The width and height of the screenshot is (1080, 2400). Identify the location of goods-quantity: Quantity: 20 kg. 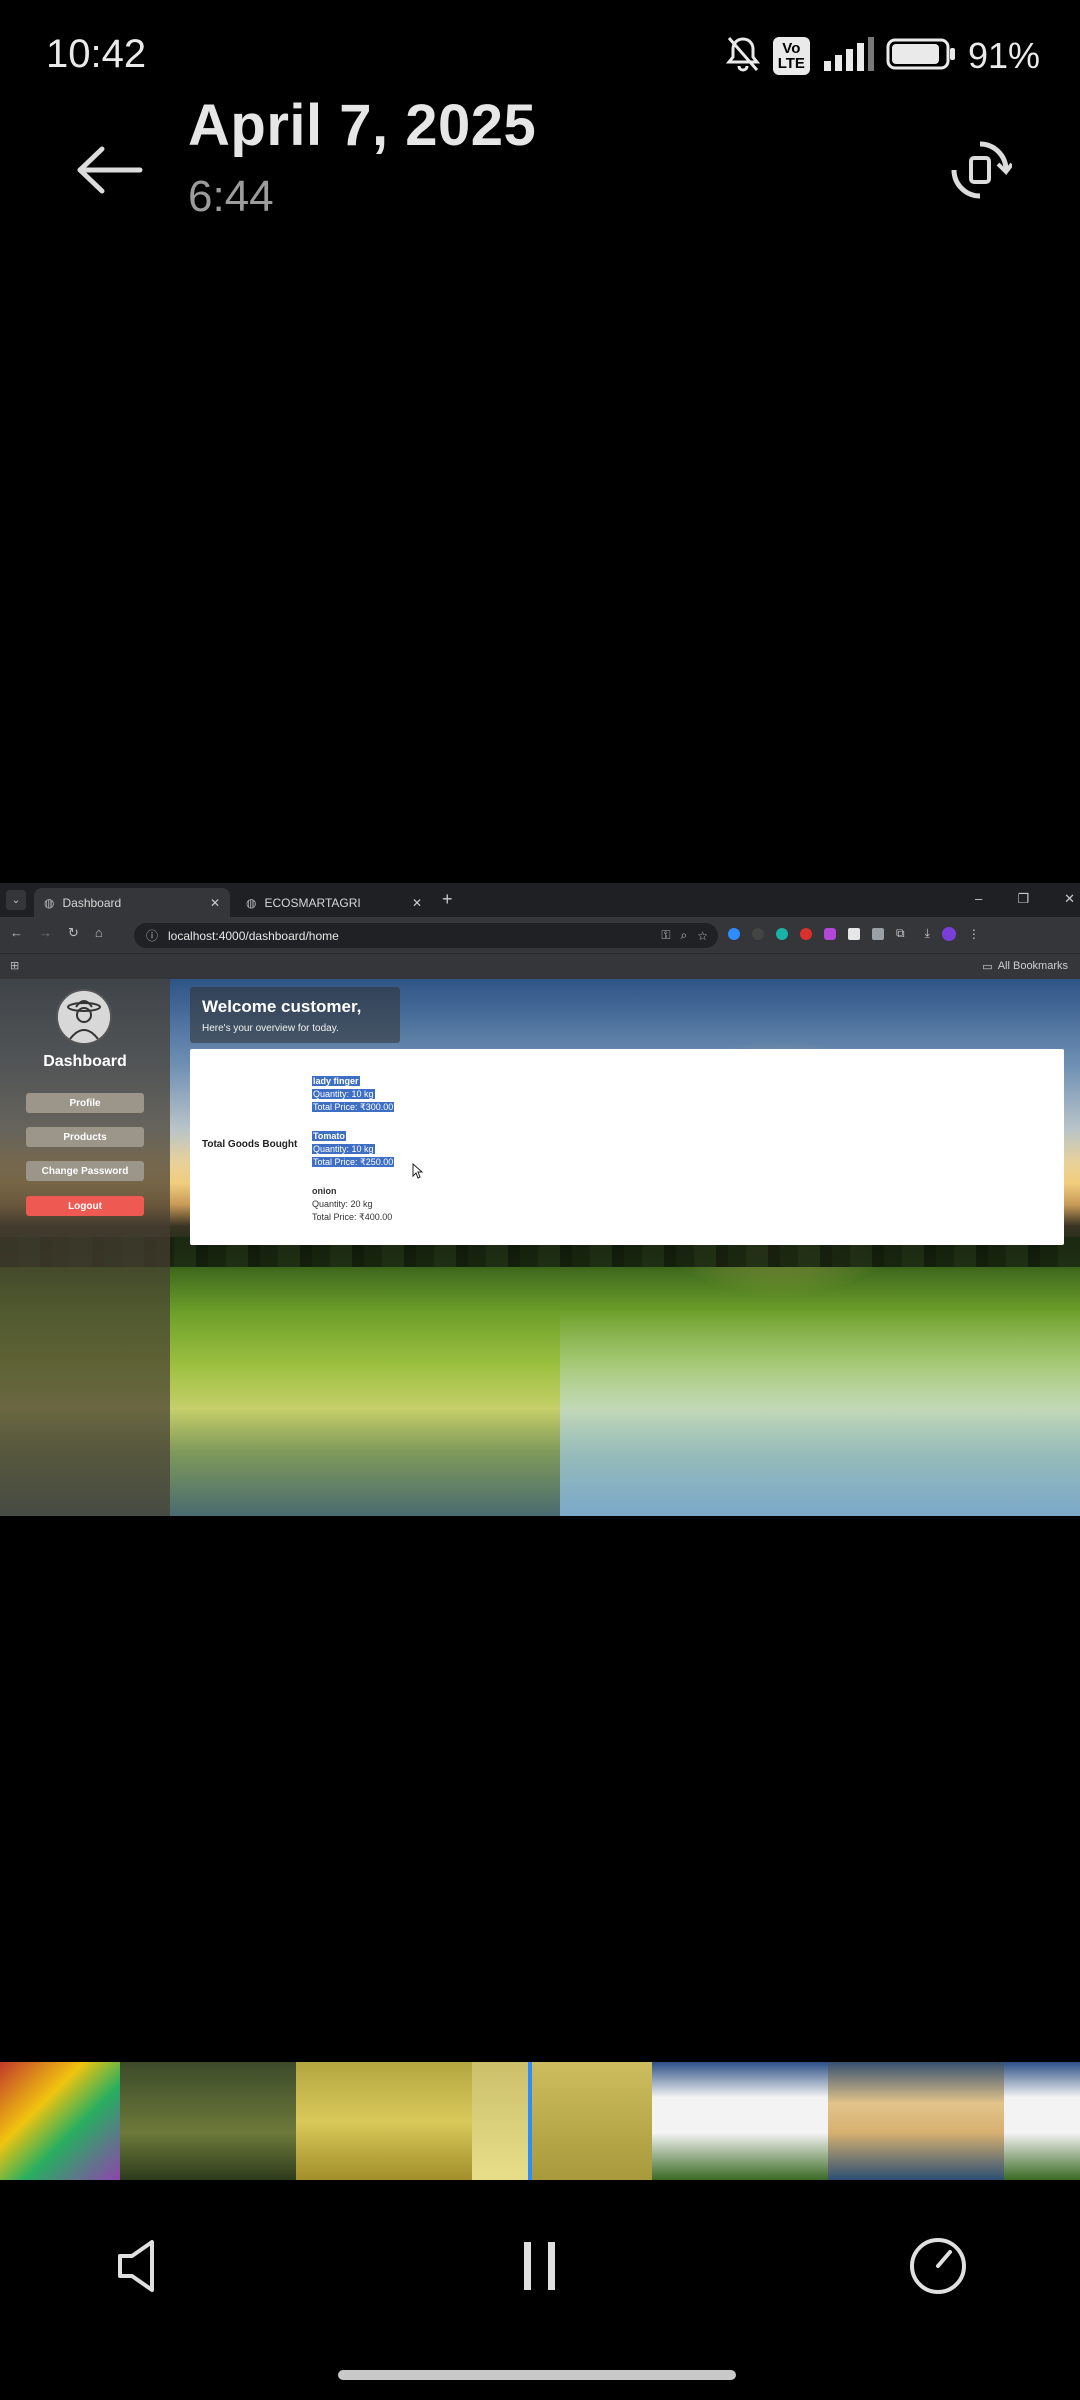
(342, 1204).